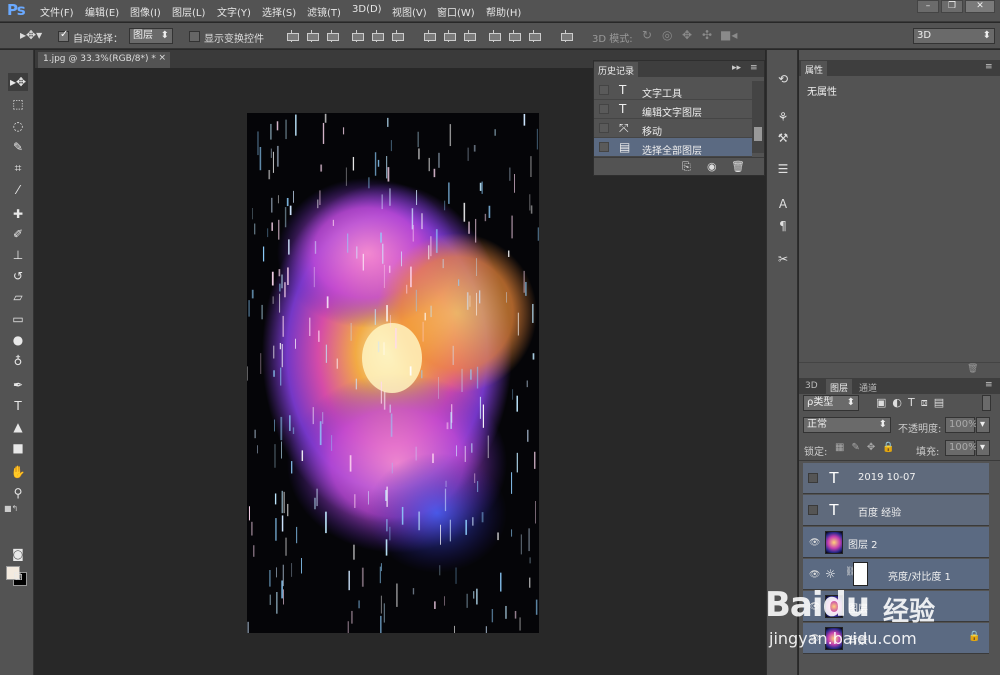 The width and height of the screenshot is (1000, 675). I want to click on new-document-from-state-icon: ⎘, so click(686, 167).